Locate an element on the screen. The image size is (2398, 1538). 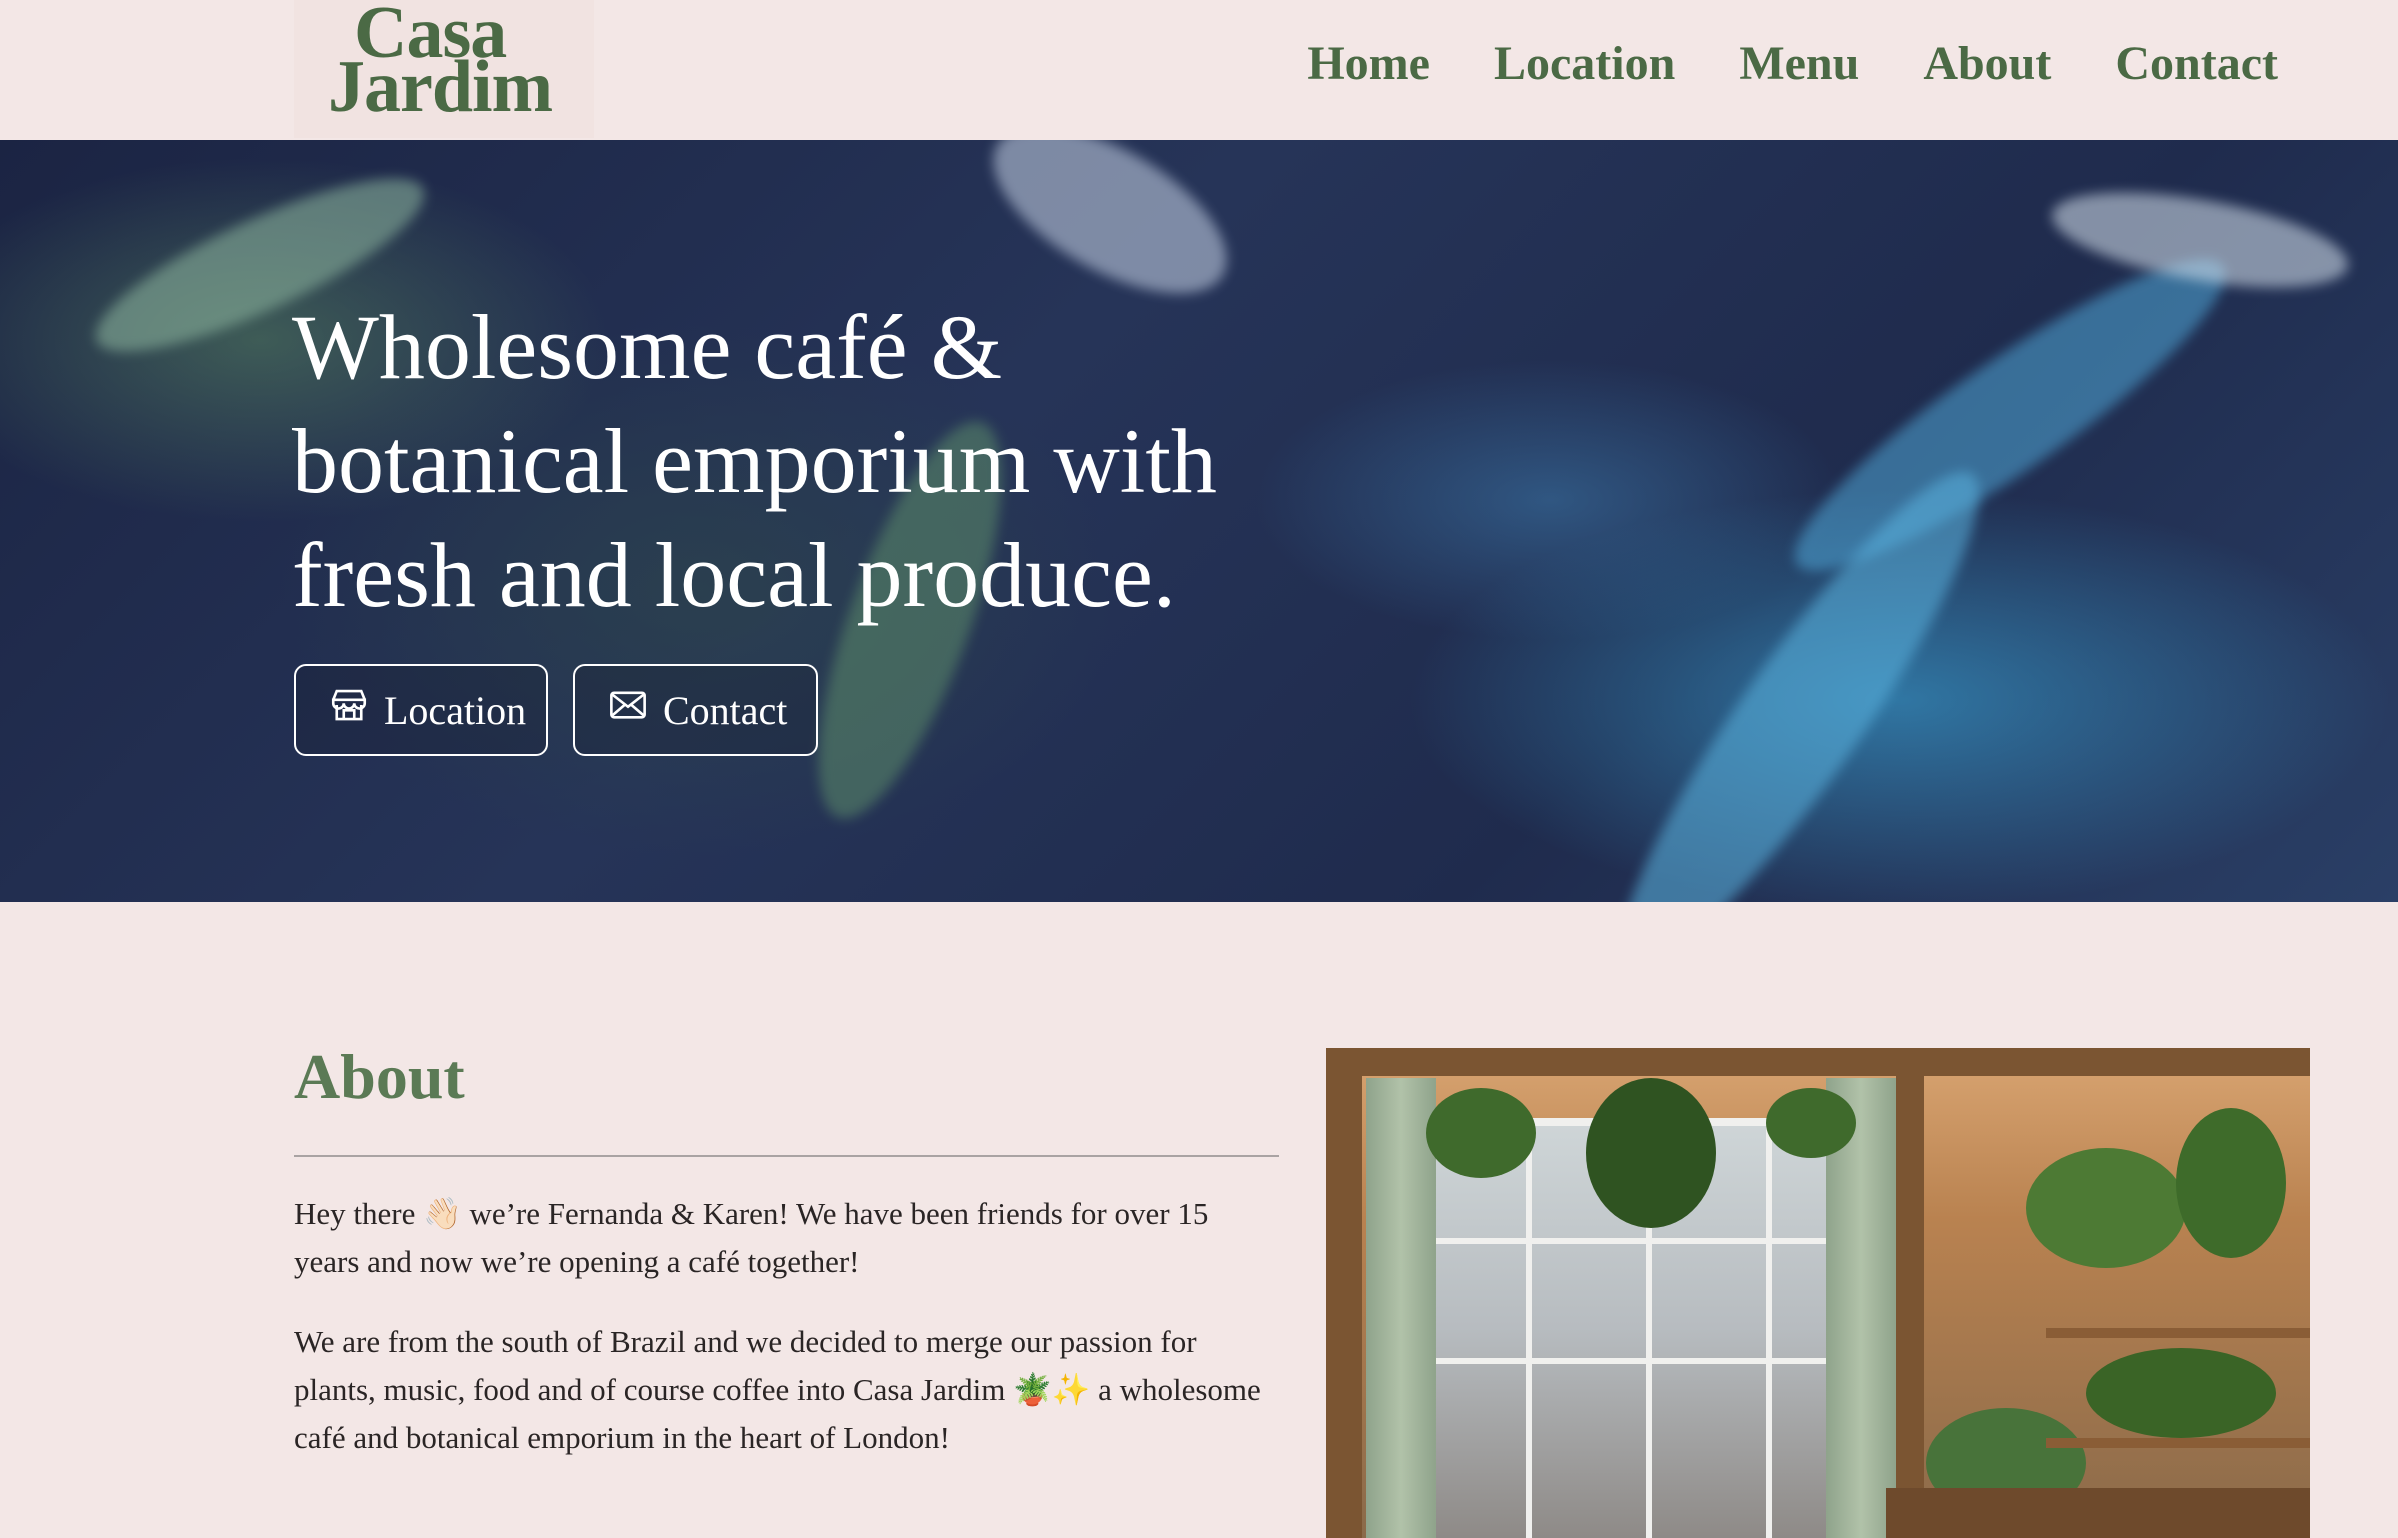
photo-center-post is located at coordinates (1910, 1303).